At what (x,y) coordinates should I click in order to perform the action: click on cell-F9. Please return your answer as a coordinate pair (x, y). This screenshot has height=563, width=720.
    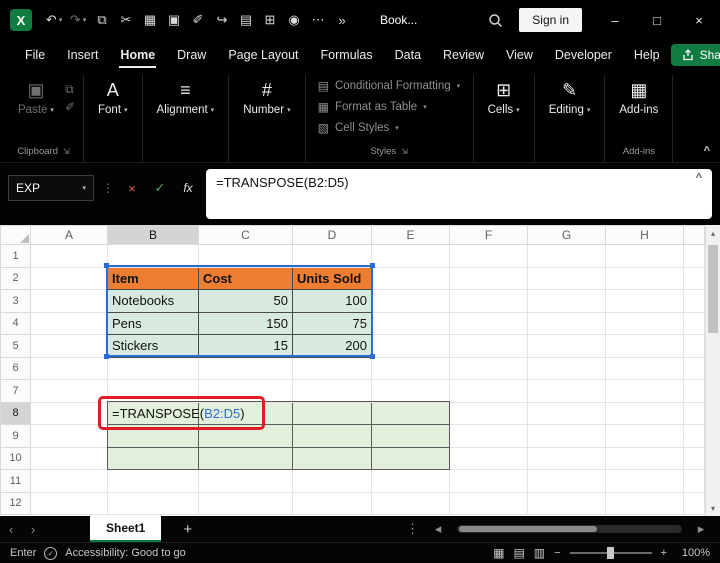
    Looking at the image, I should click on (488, 436).